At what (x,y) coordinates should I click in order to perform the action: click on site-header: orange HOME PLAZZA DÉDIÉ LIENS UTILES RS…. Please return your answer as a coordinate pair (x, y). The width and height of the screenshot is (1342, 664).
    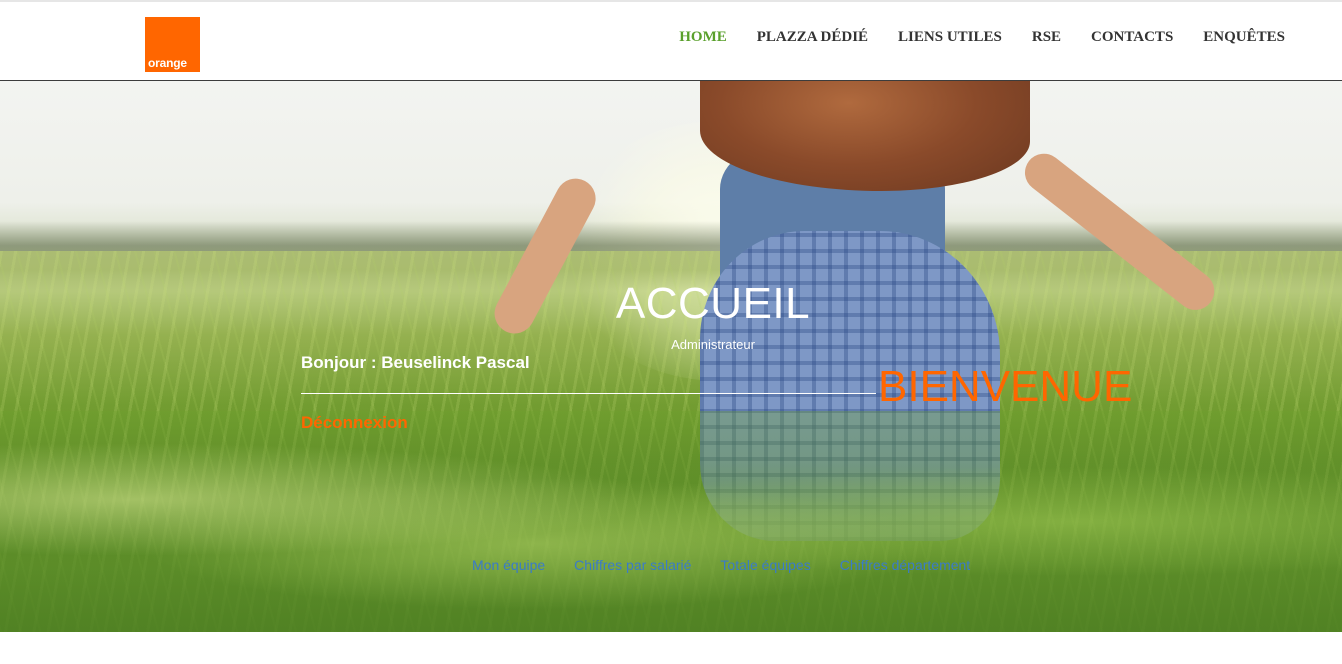
    Looking at the image, I should click on (671, 46).